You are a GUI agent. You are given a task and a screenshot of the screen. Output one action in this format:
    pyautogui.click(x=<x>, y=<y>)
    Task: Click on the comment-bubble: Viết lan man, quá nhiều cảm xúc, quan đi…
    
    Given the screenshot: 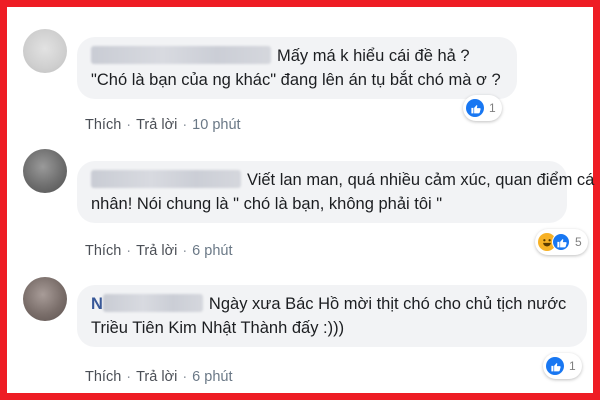 What is the action you would take?
    pyautogui.click(x=335, y=192)
    